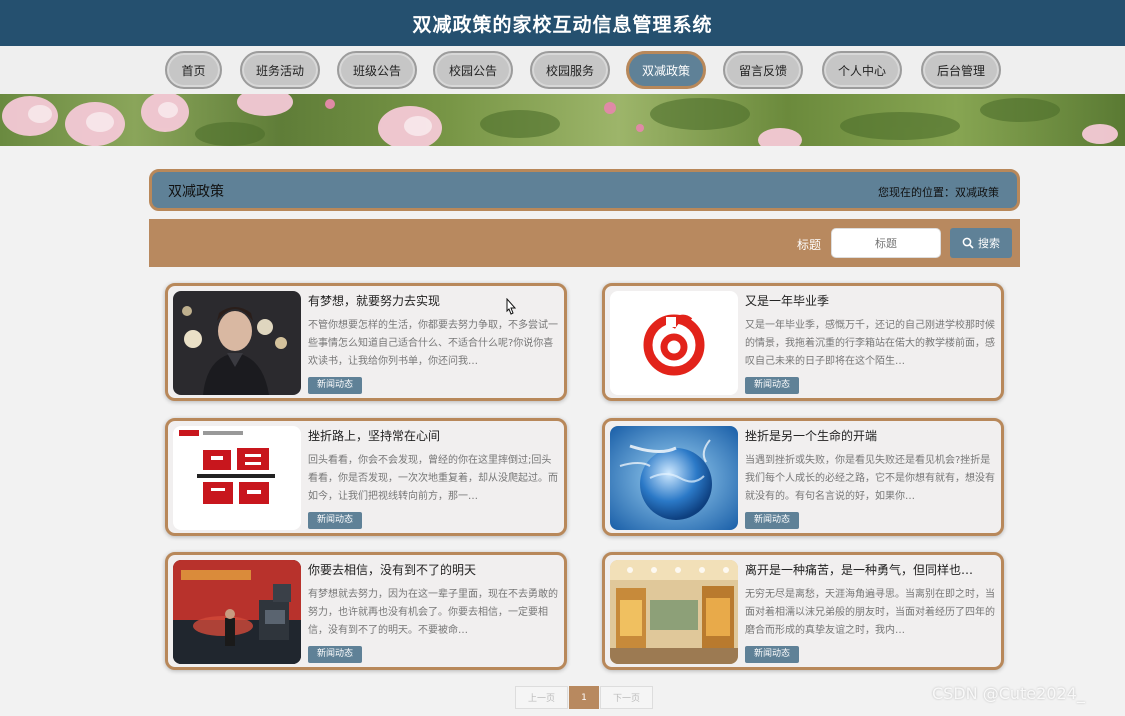 The width and height of the screenshot is (1125, 716). Describe the element at coordinates (237, 343) in the screenshot. I see `person-portrait-image` at that location.